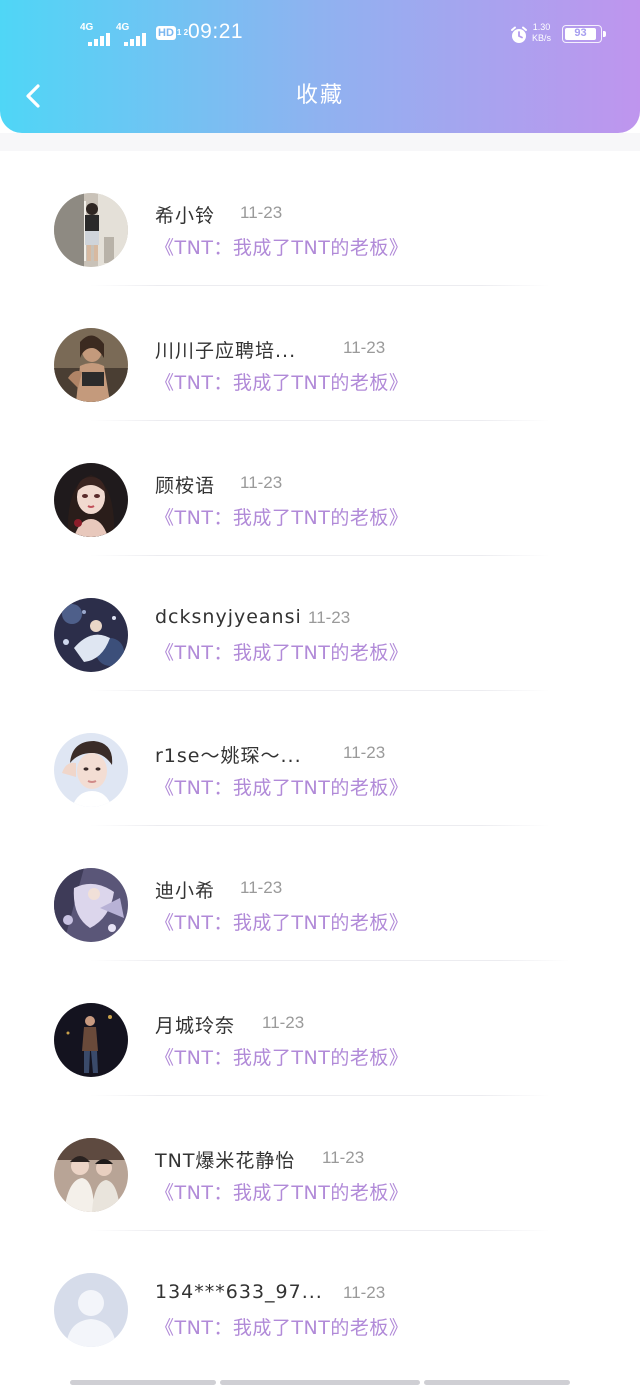  What do you see at coordinates (542, 38) in the screenshot?
I see `speed-unit: KB/s` at bounding box center [542, 38].